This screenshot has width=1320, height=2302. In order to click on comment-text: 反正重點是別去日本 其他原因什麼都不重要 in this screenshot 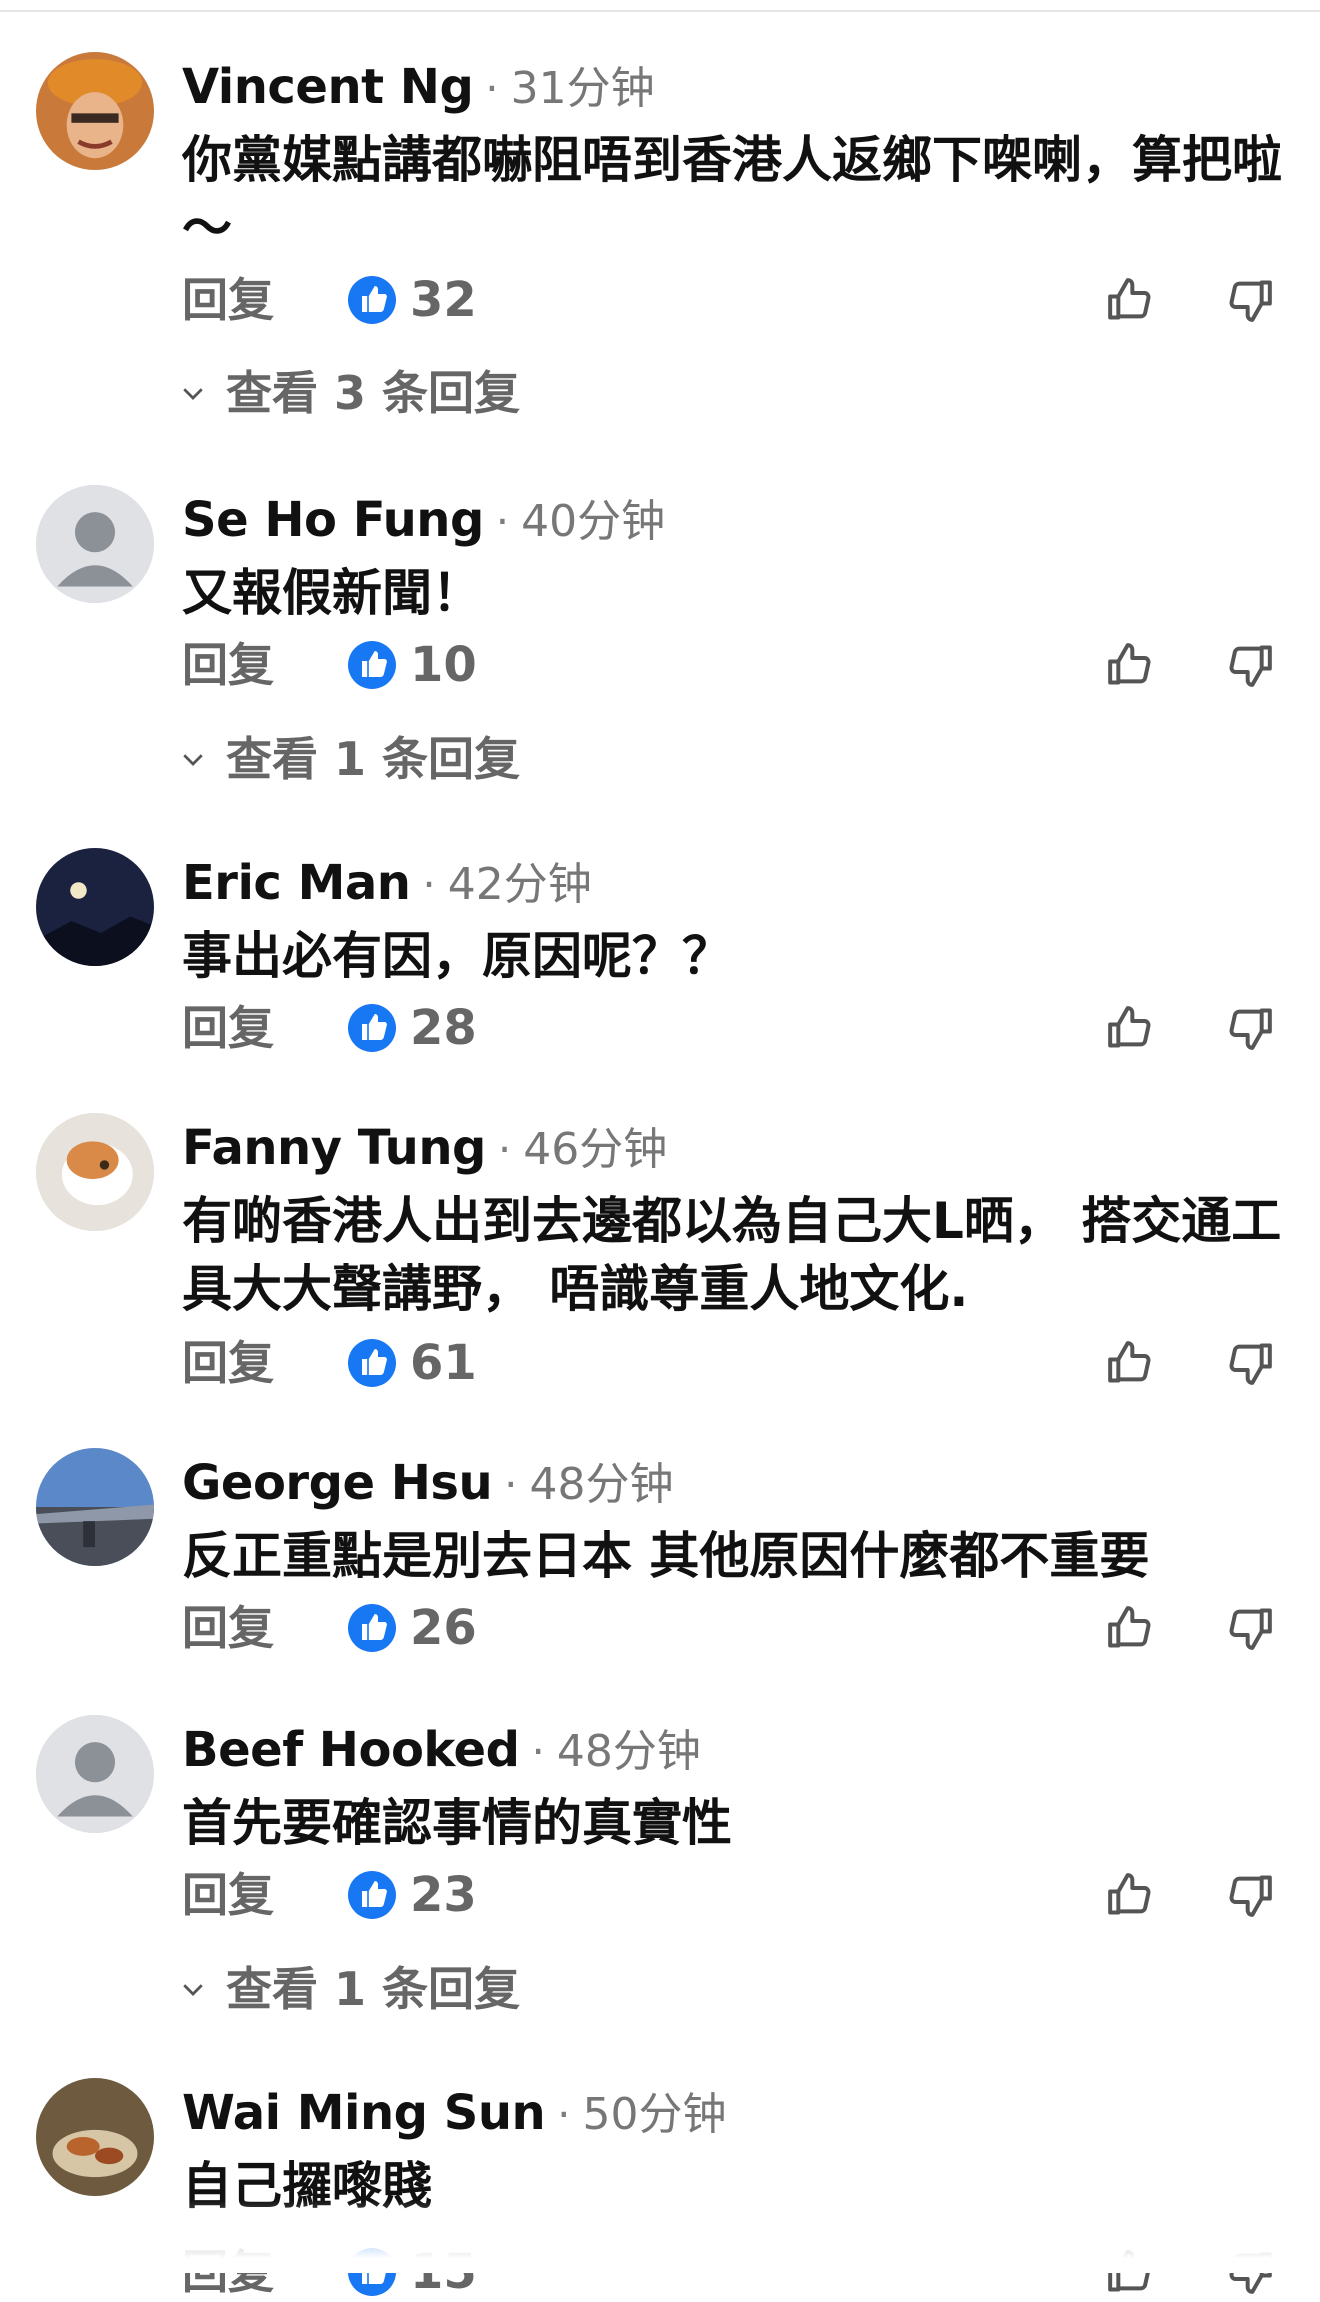, I will do `click(666, 1556)`.